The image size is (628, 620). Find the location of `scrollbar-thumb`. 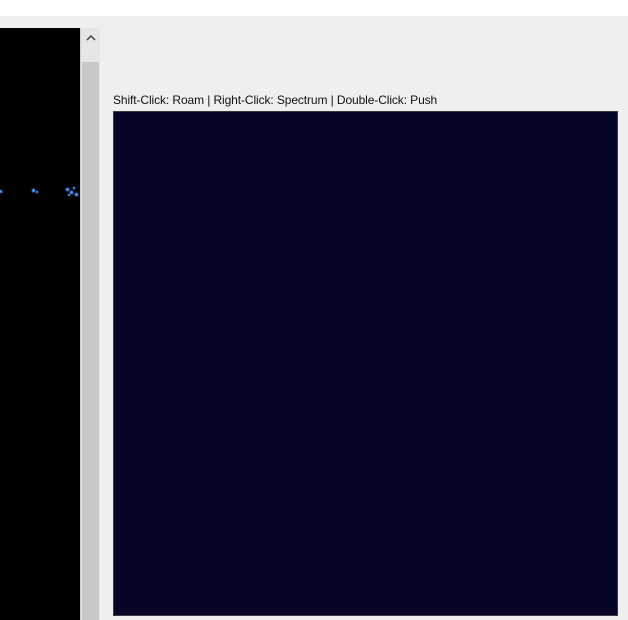

scrollbar-thumb is located at coordinates (90, 341).